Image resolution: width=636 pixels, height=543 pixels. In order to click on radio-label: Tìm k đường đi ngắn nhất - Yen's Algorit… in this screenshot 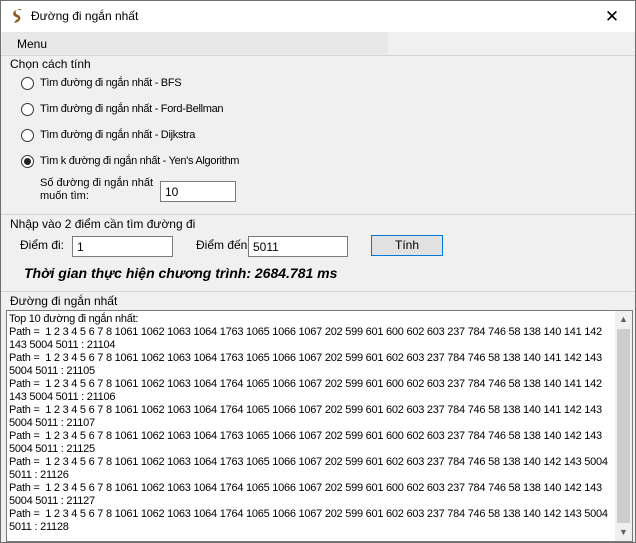, I will do `click(140, 161)`.